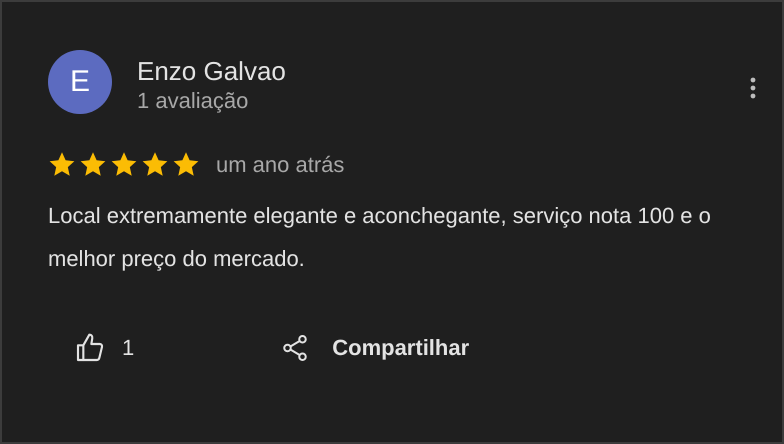 The image size is (784, 444). I want to click on share-button: Compartilhar, so click(375, 348).